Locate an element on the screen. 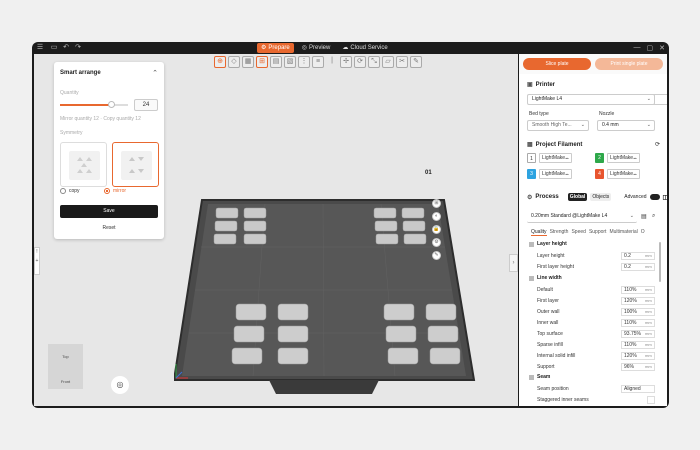  copy-card is located at coordinates (83, 164).